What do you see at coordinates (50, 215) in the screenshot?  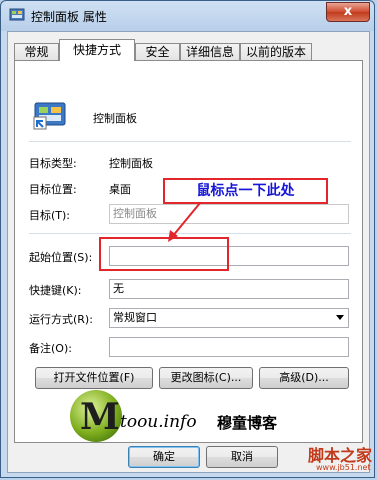 I see `target-label: 目标(T):` at bounding box center [50, 215].